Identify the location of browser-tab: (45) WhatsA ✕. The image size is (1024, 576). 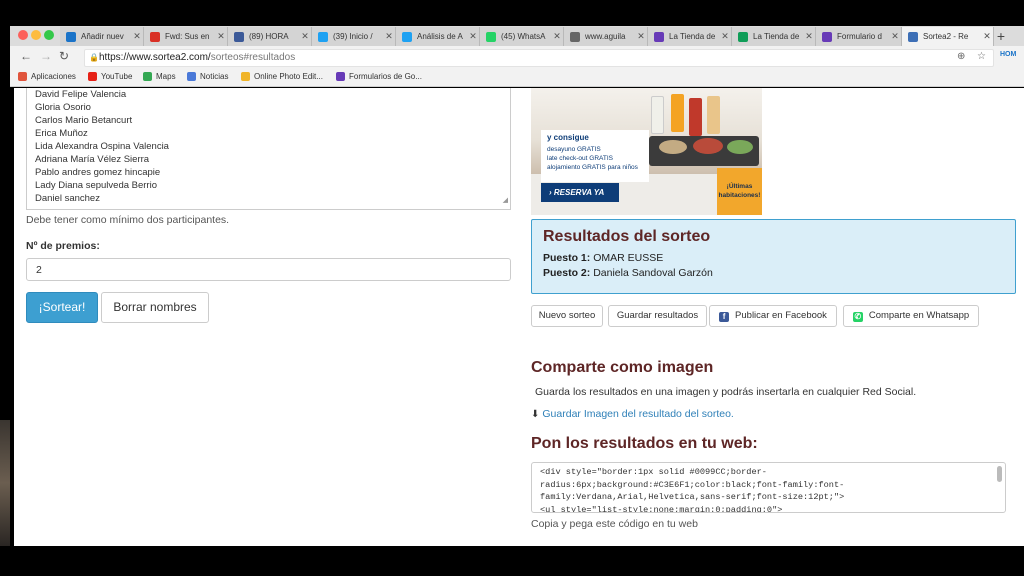
(522, 36).